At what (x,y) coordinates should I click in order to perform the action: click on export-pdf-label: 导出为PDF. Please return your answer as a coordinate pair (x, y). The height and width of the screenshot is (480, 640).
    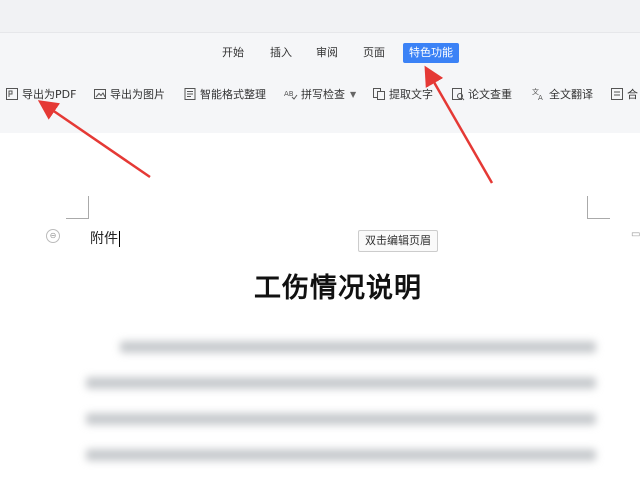
    Looking at the image, I should click on (49, 94).